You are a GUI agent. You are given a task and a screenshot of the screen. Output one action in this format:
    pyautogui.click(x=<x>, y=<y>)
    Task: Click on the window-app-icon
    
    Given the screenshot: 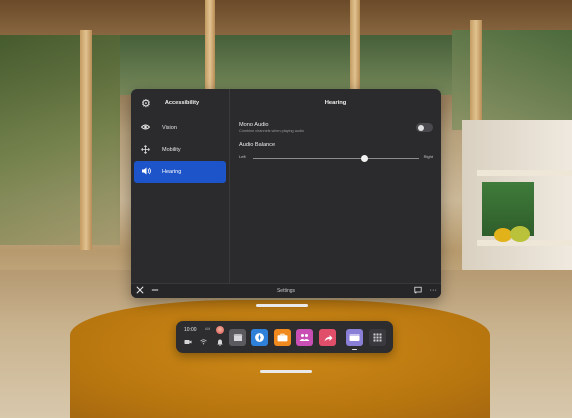 What is the action you would take?
    pyautogui.click(x=354, y=339)
    